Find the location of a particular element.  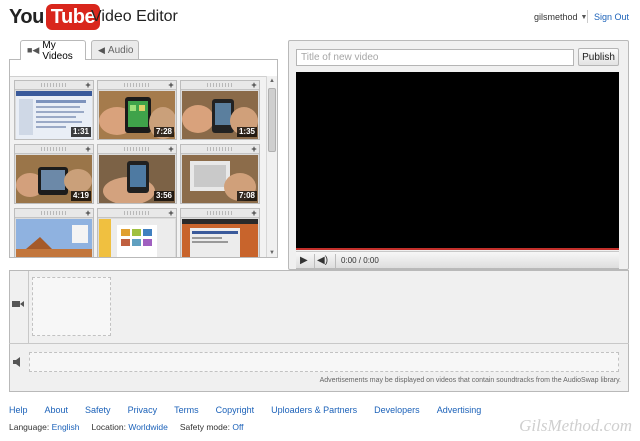

video-thumbnail: +7:28 is located at coordinates (137, 110).